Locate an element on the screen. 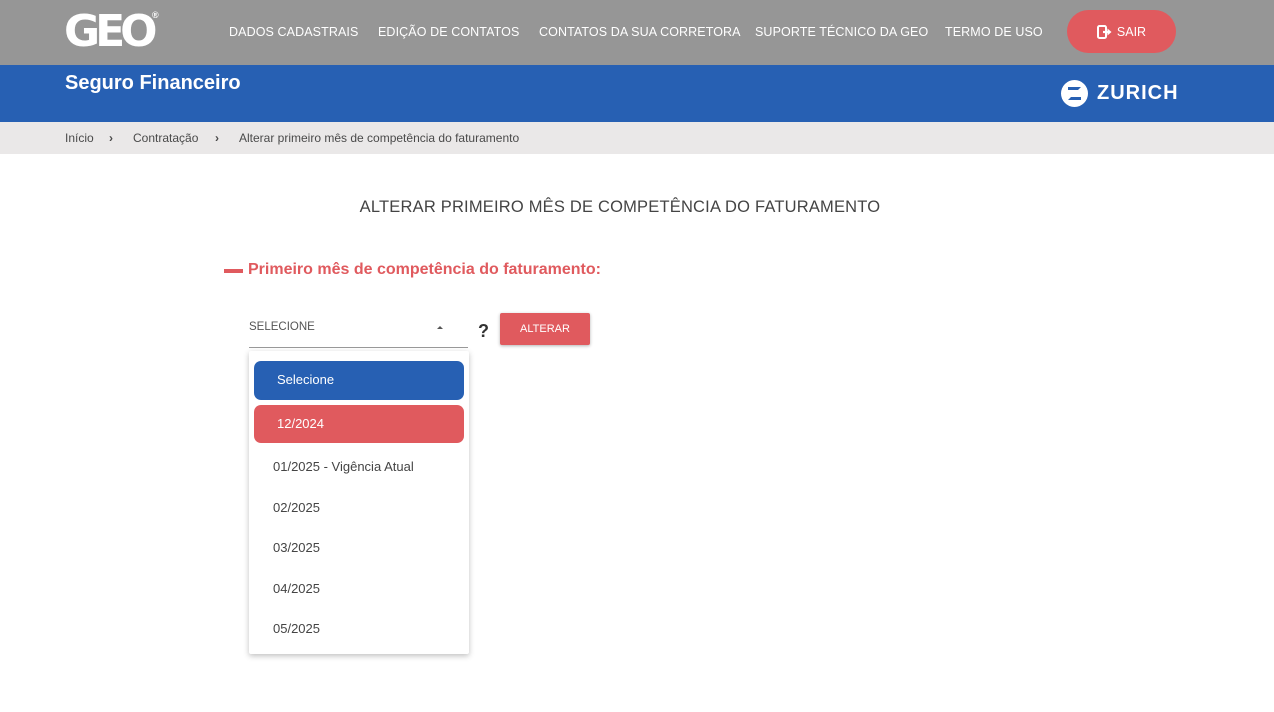 This screenshot has width=1274, height=712. geo-logo: GEO ® is located at coordinates (114, 32).